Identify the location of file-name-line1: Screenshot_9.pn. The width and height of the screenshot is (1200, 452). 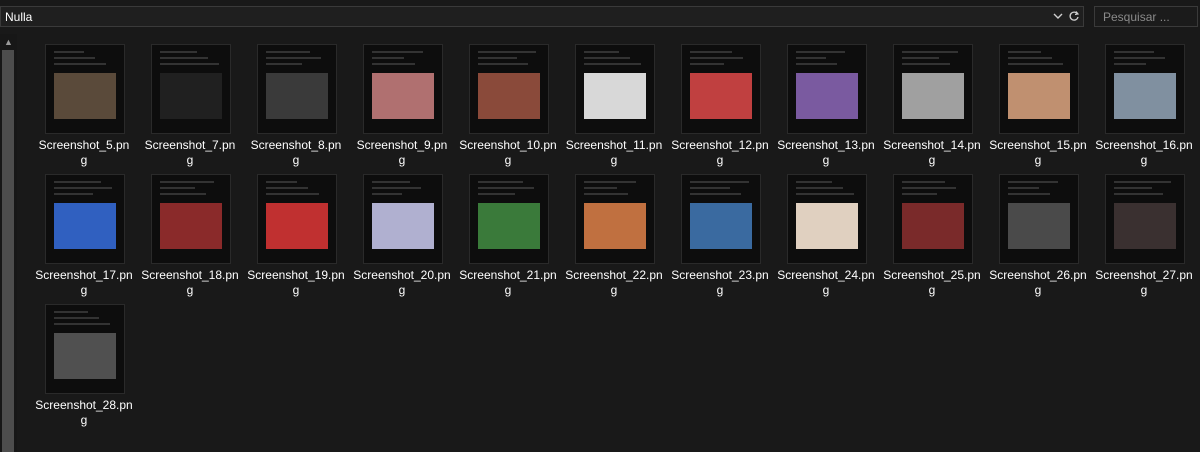
(402, 145).